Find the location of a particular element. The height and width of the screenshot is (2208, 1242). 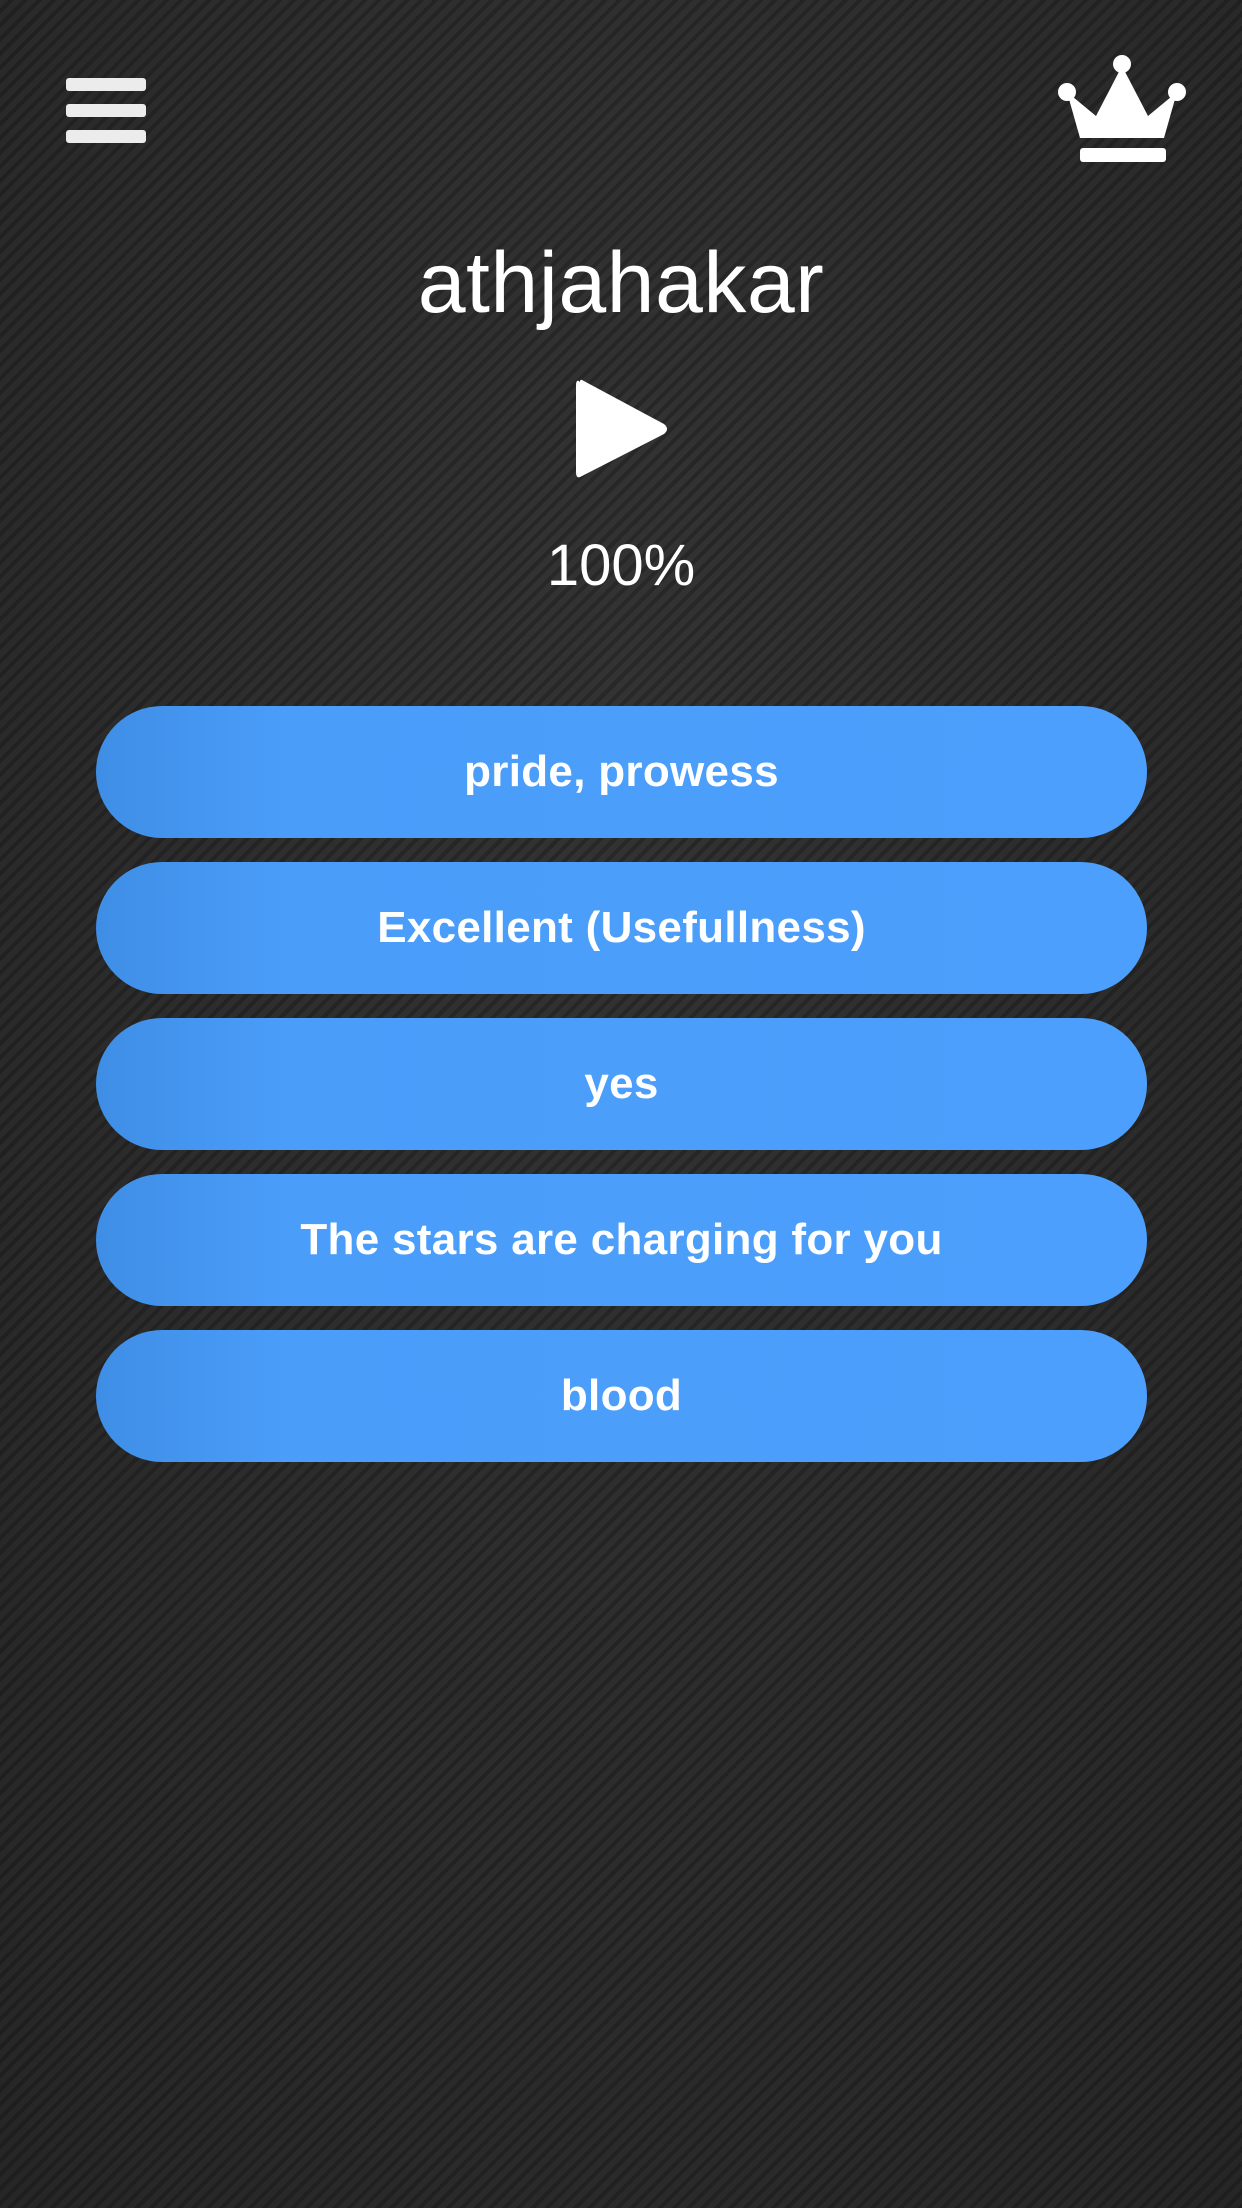

quiz-word: athjahakar is located at coordinates (621, 283).